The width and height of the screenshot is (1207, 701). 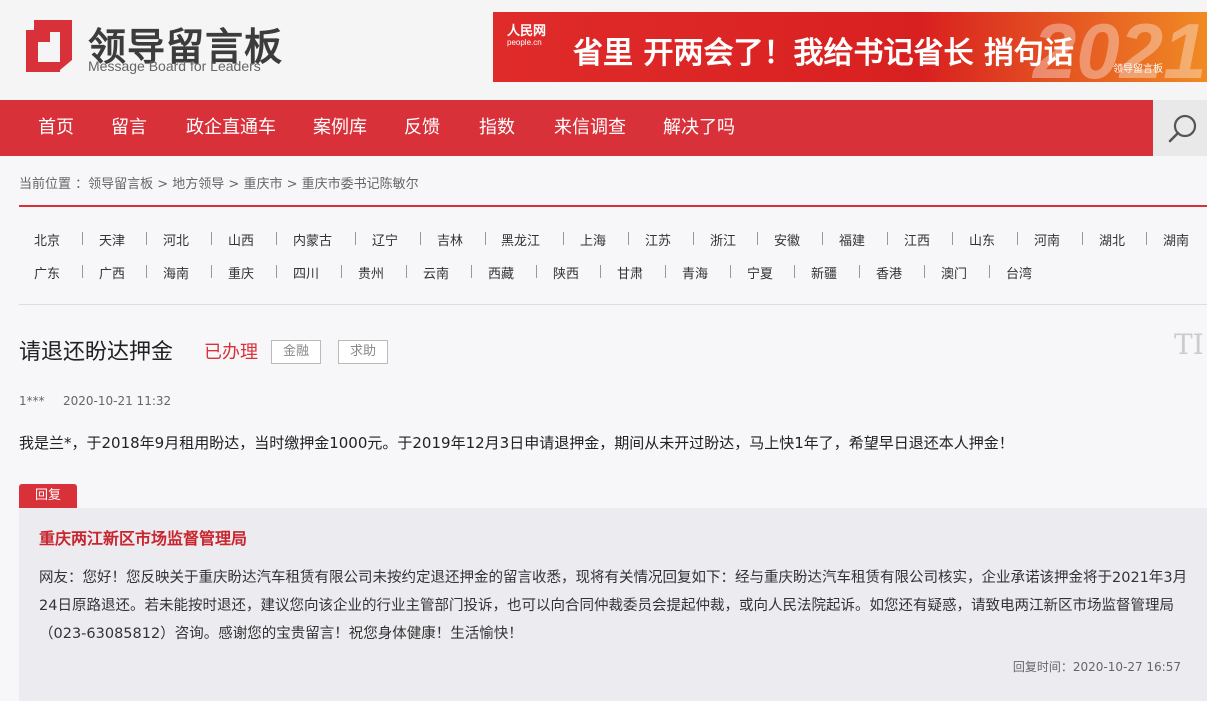 What do you see at coordinates (296, 352) in the screenshot?
I see `tag-finance: 金融` at bounding box center [296, 352].